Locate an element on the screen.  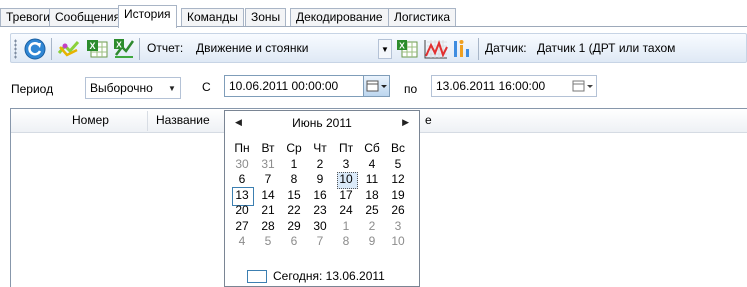
weekday-label: Ср is located at coordinates (294, 148).